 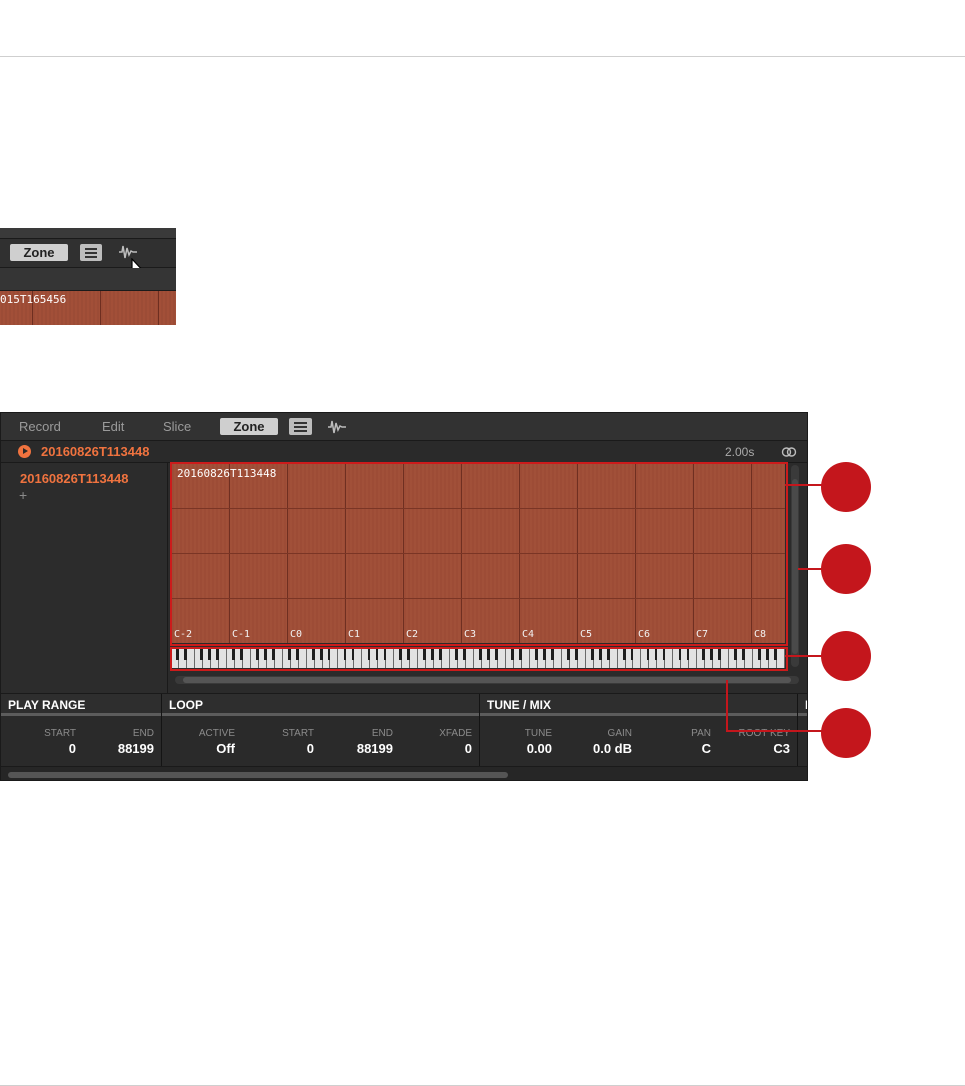 I want to click on sample-duration: 2.00s, so click(x=740, y=452).